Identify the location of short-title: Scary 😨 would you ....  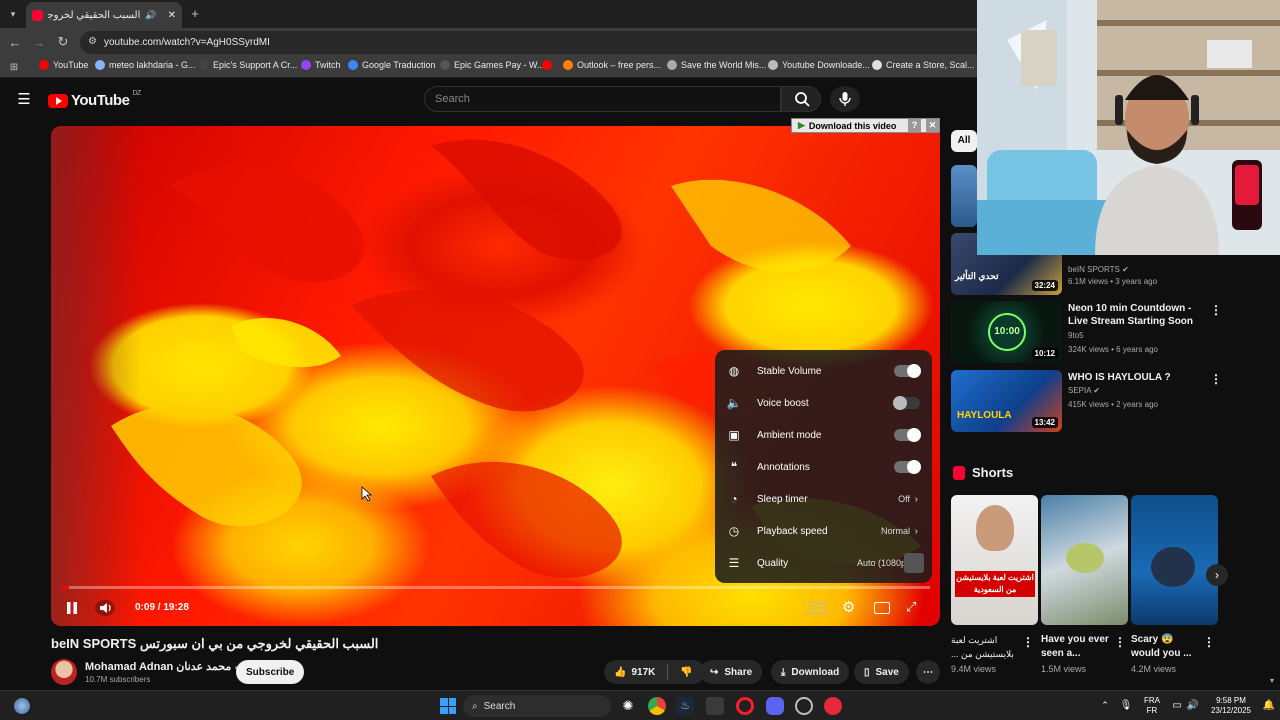
(1165, 647).